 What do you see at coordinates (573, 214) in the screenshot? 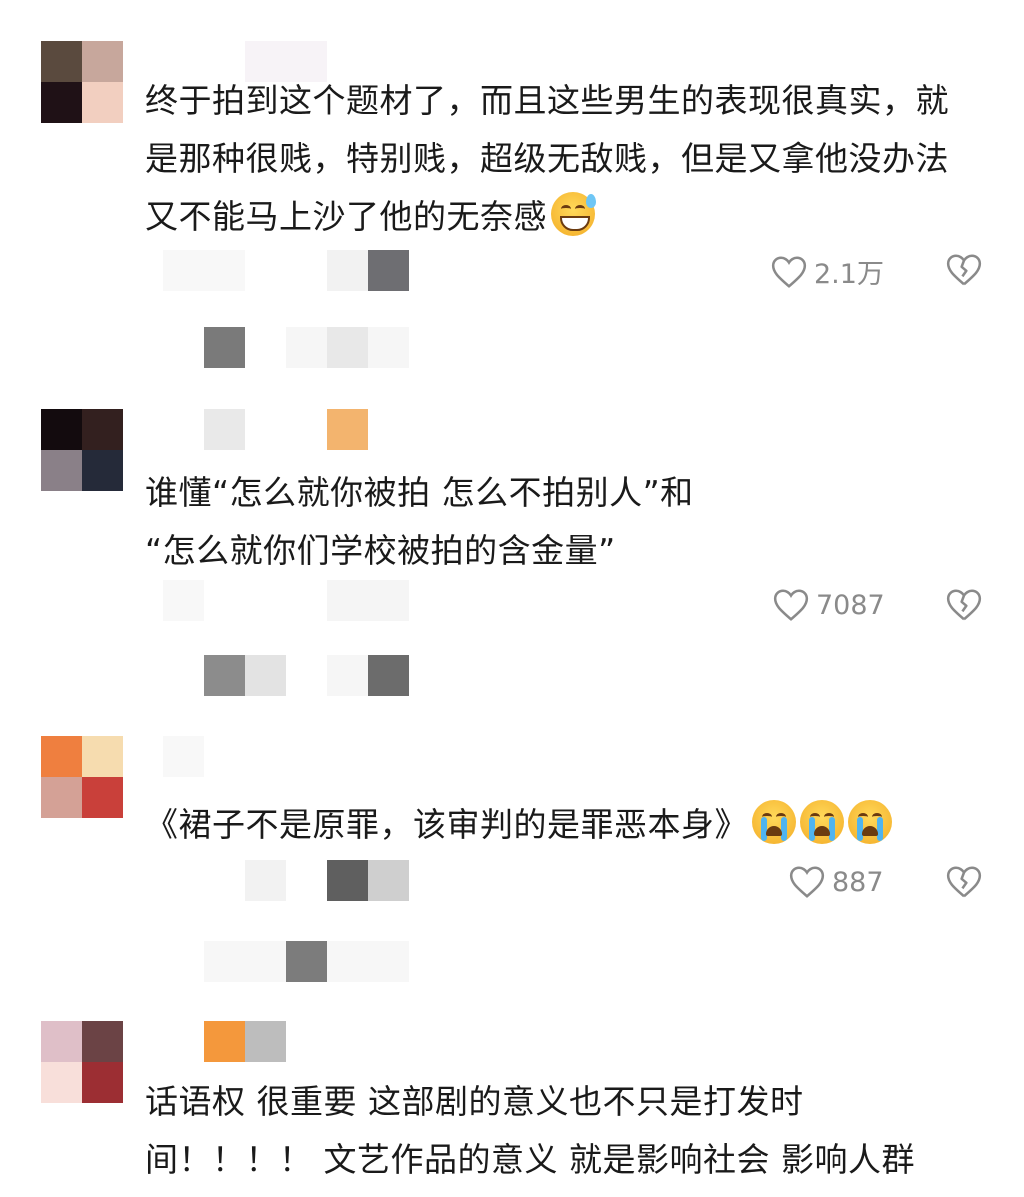
I see `grinning-sweat-emoji-icon` at bounding box center [573, 214].